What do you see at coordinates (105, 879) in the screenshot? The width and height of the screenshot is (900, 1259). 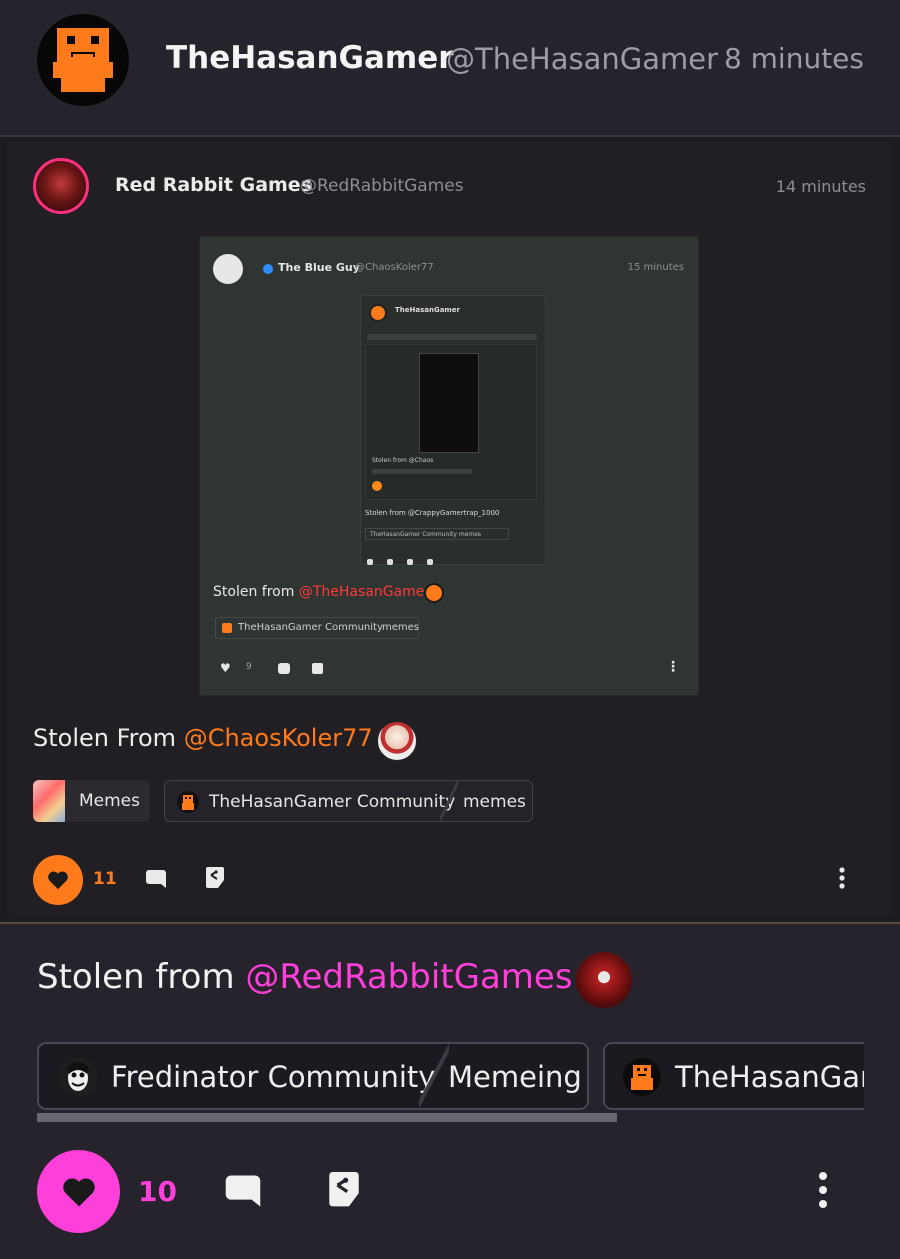 I see `embedded-like-count: 11` at bounding box center [105, 879].